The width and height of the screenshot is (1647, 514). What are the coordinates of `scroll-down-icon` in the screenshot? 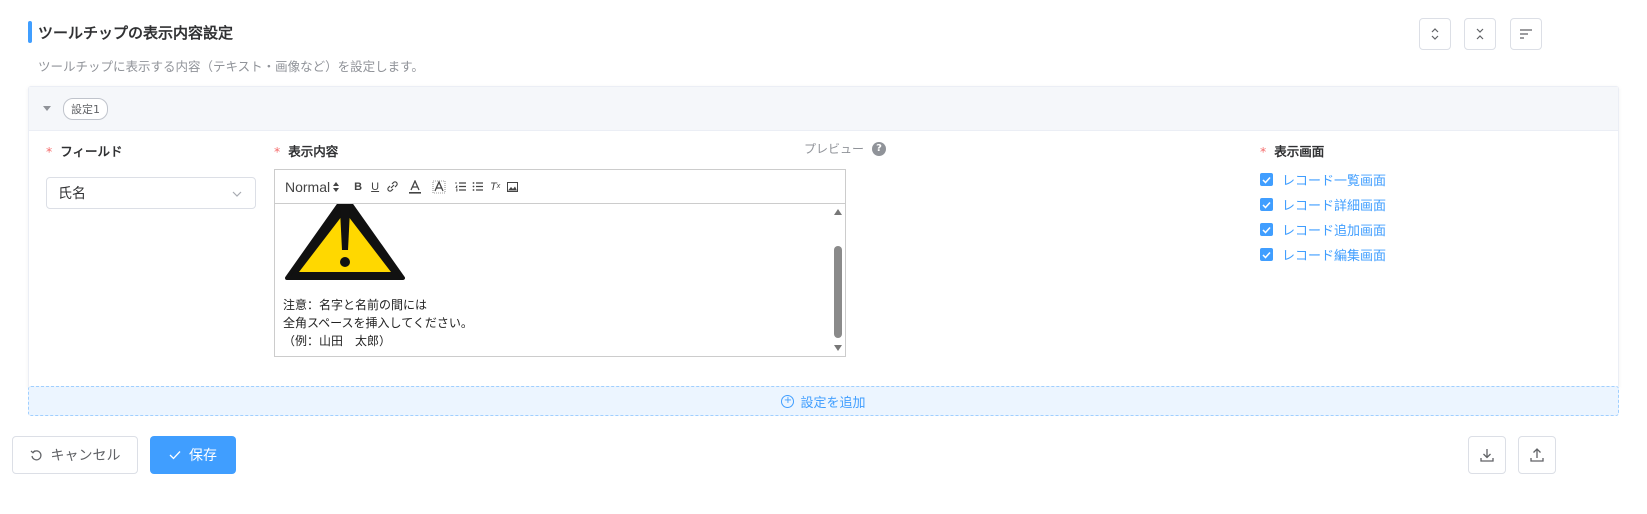 It's located at (838, 348).